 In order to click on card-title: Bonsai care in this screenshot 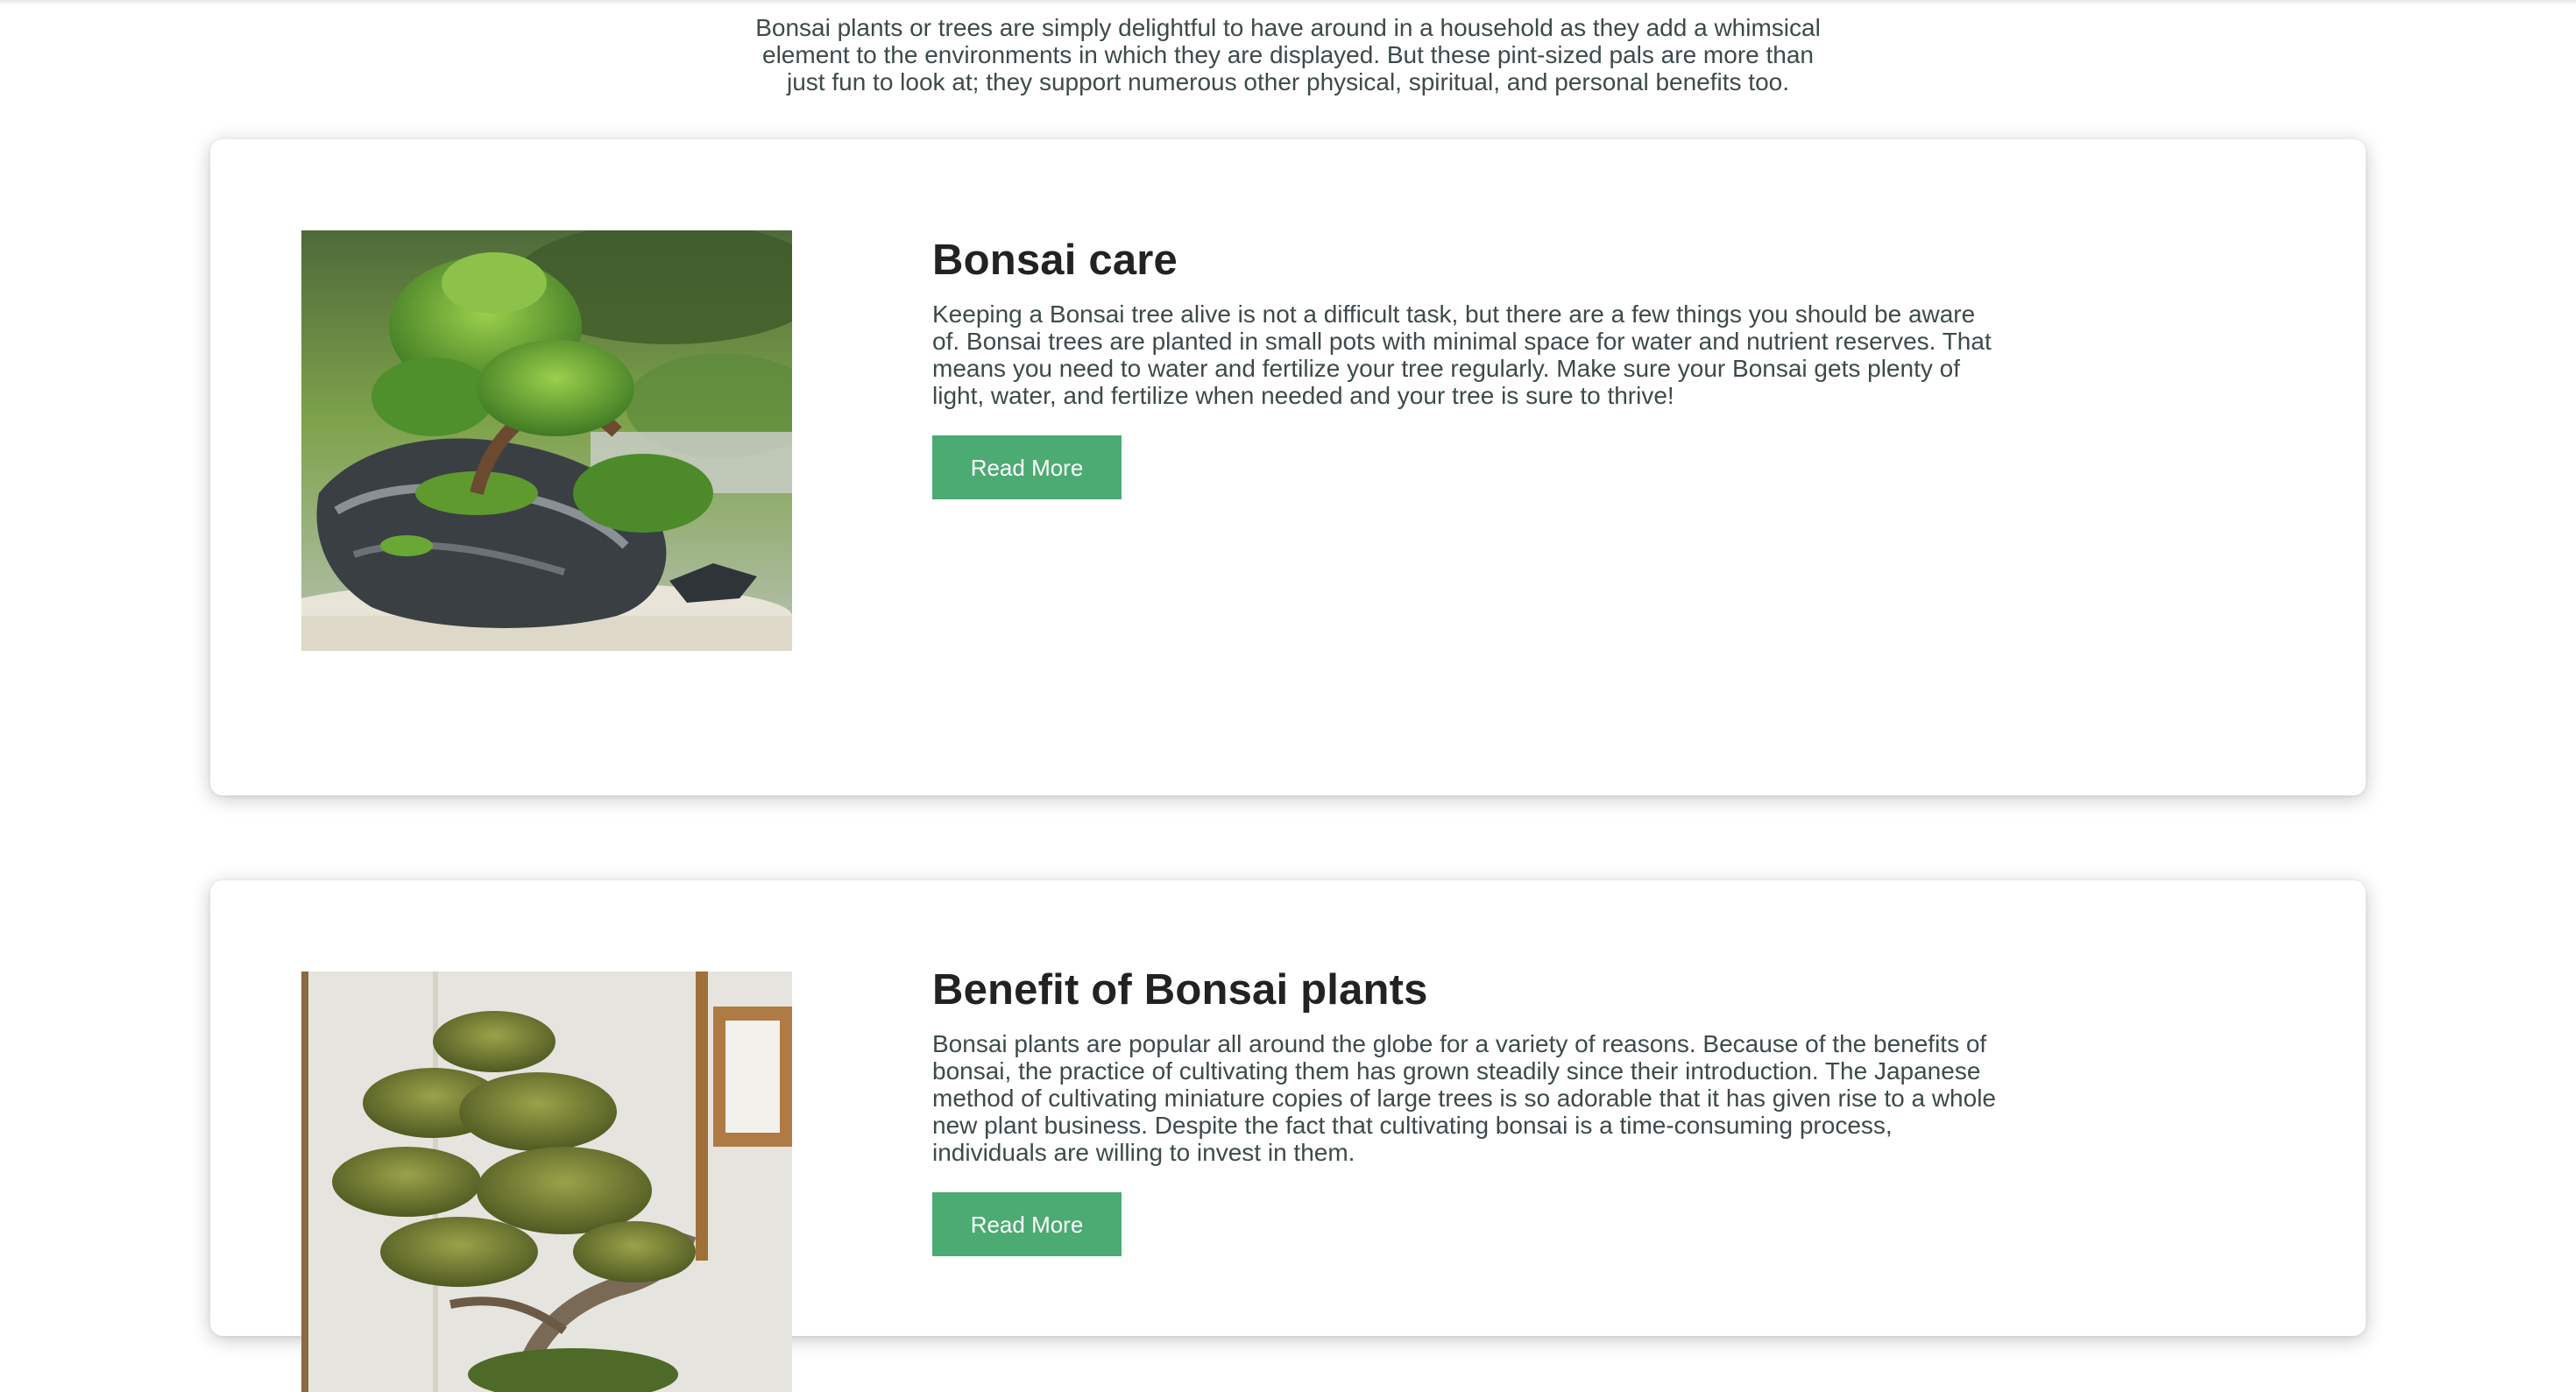, I will do `click(1055, 260)`.